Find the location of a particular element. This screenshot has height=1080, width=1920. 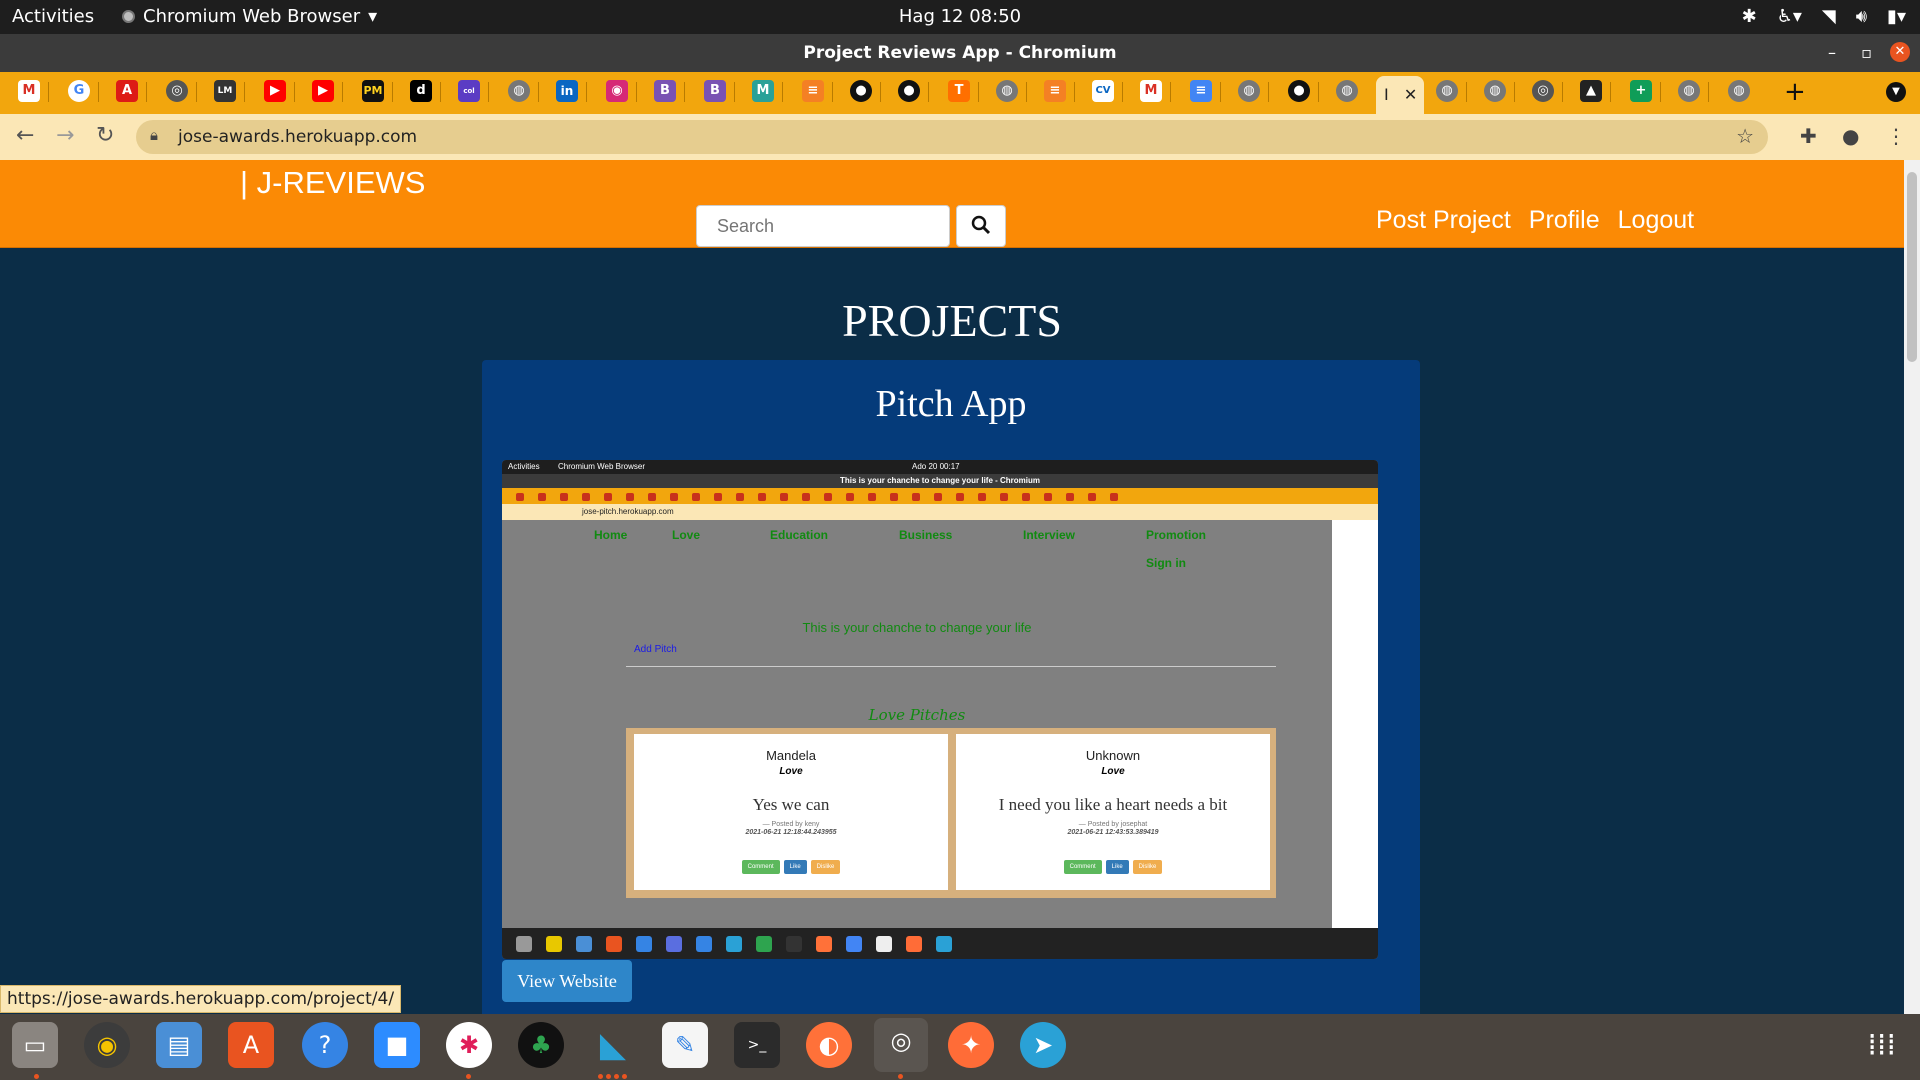

scrollbar-thumb is located at coordinates (1912, 267).